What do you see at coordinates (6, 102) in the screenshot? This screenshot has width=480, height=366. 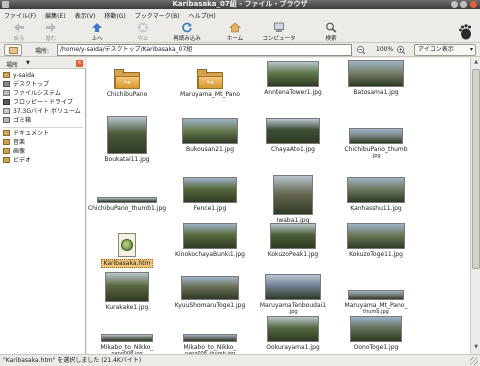 I see `floppy-icon` at bounding box center [6, 102].